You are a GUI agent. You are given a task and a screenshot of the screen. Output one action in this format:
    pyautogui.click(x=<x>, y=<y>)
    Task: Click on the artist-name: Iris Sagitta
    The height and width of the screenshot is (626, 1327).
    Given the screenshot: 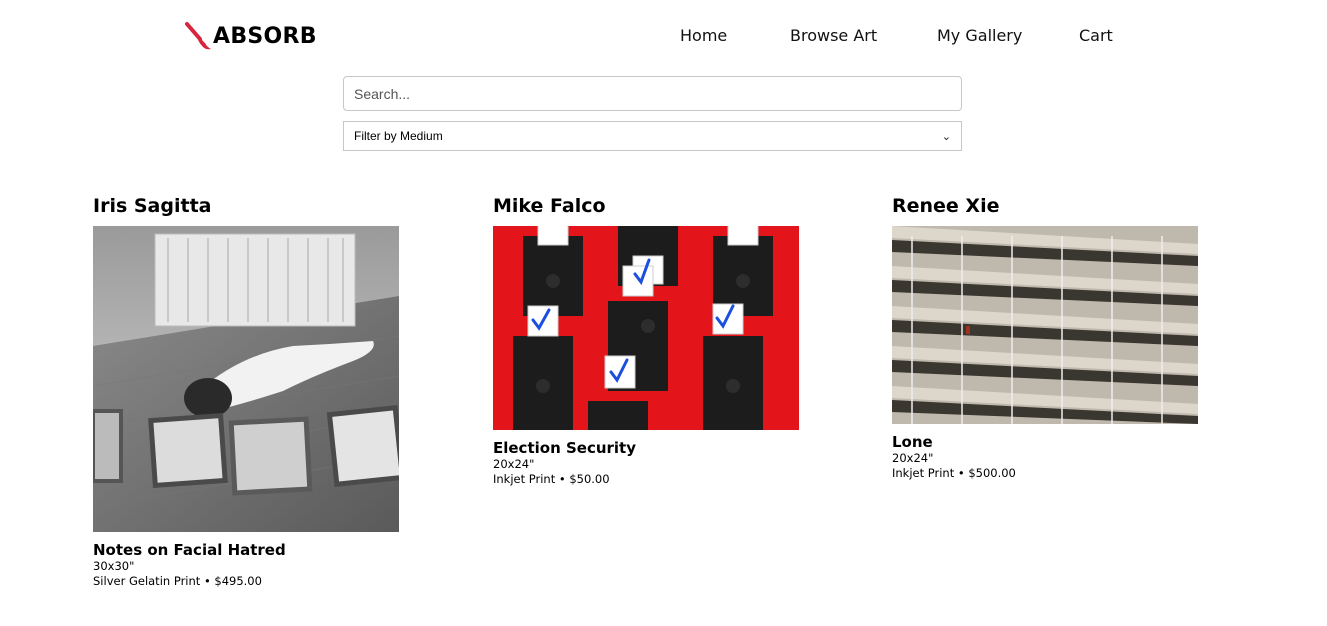 What is the action you would take?
    pyautogui.click(x=152, y=206)
    